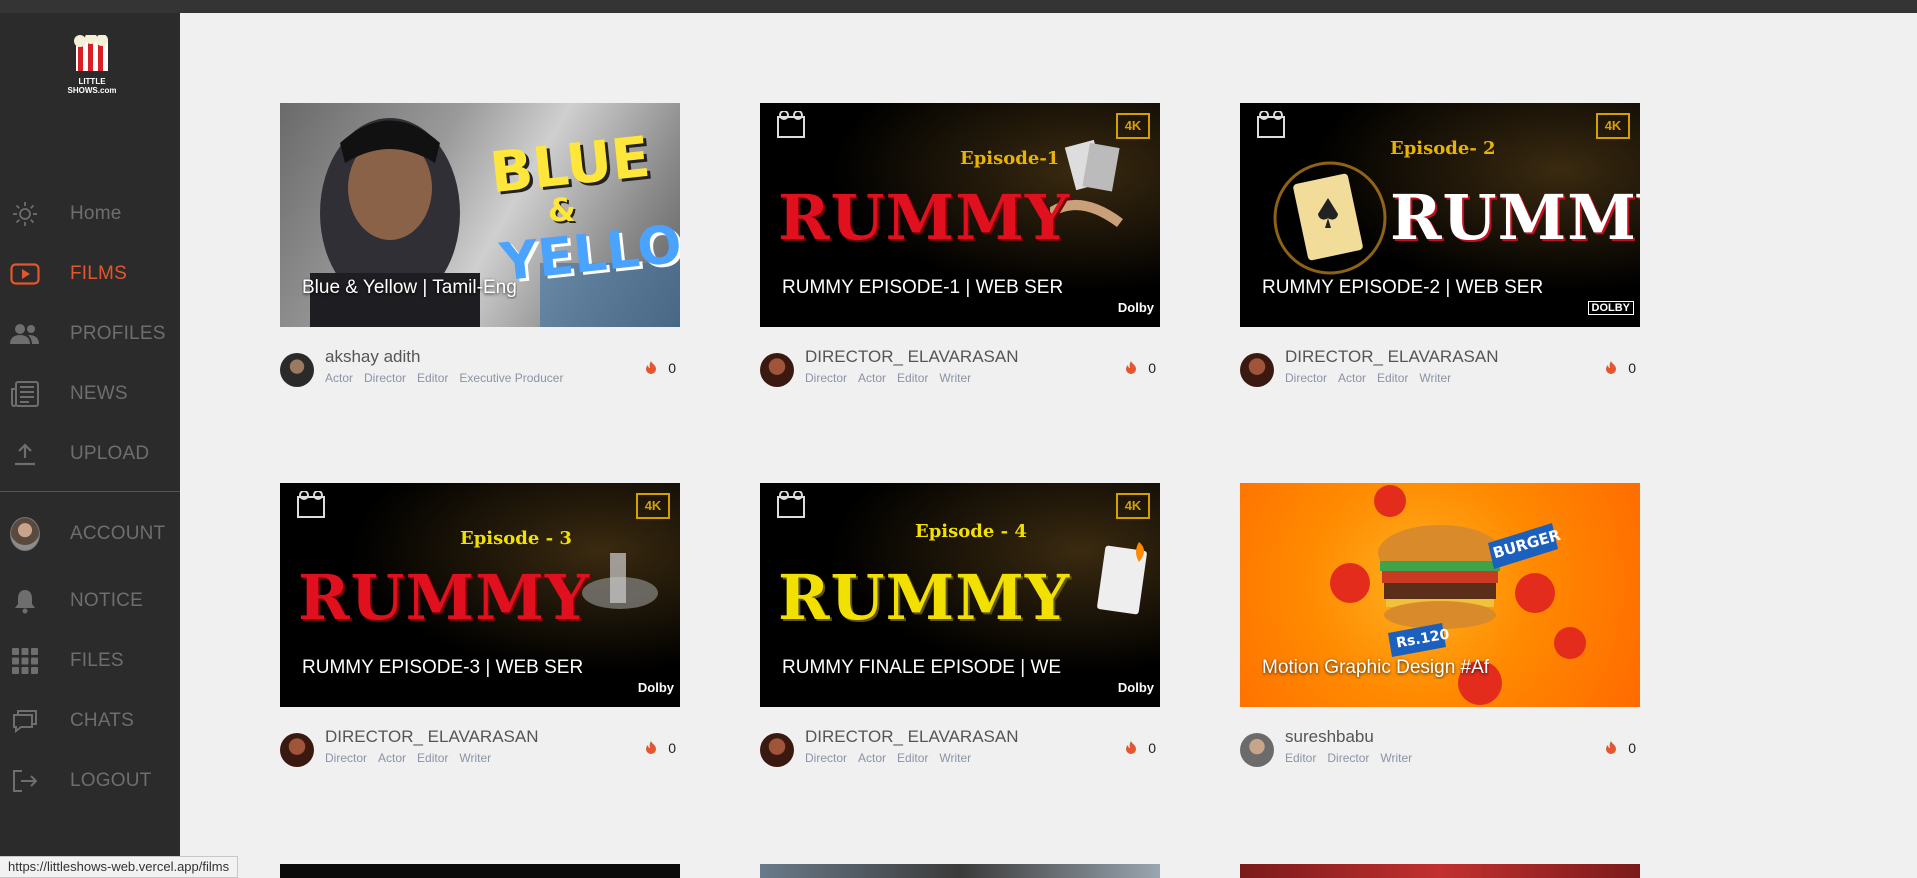 The width and height of the screenshot is (1917, 878). What do you see at coordinates (25, 214) in the screenshot?
I see `sun-icon` at bounding box center [25, 214].